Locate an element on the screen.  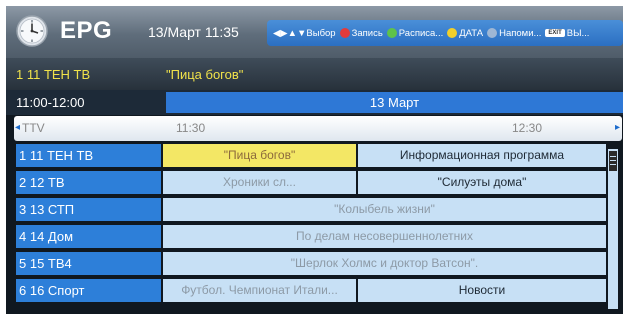
time-date-row: 11:00-12:00 13 Март is located at coordinates (314, 102).